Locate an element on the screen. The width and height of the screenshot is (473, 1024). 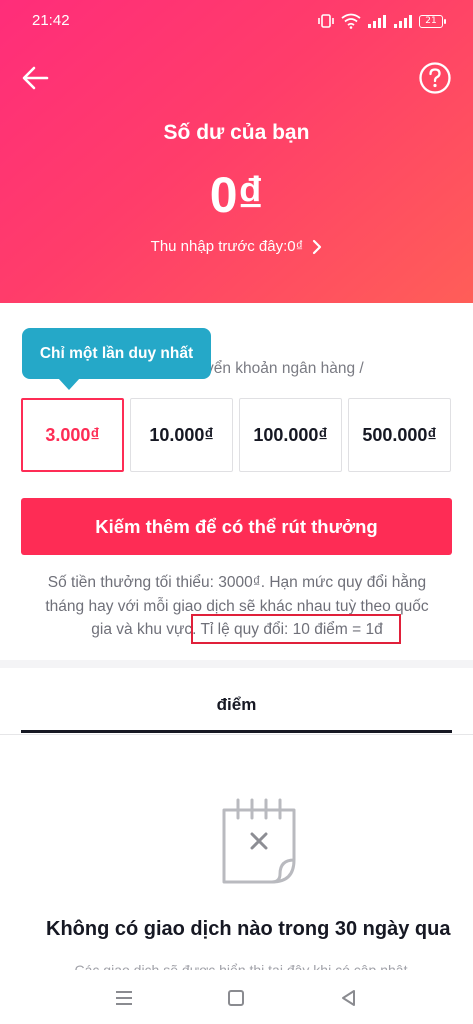
help-button is located at coordinates (435, 78).